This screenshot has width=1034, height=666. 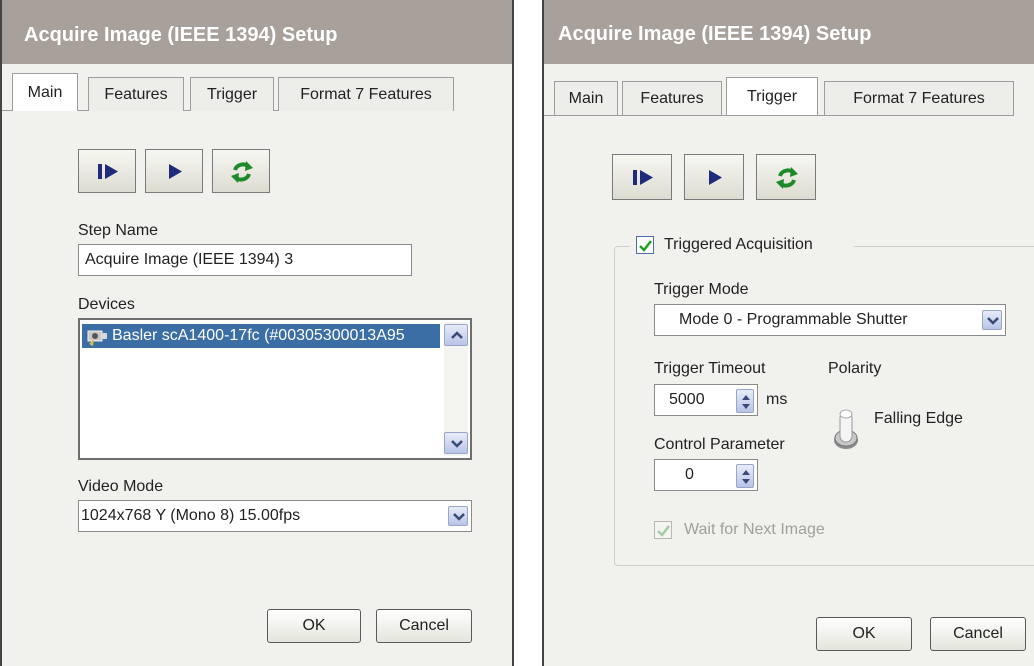 What do you see at coordinates (855, 368) in the screenshot?
I see `polarity-label: Polarity` at bounding box center [855, 368].